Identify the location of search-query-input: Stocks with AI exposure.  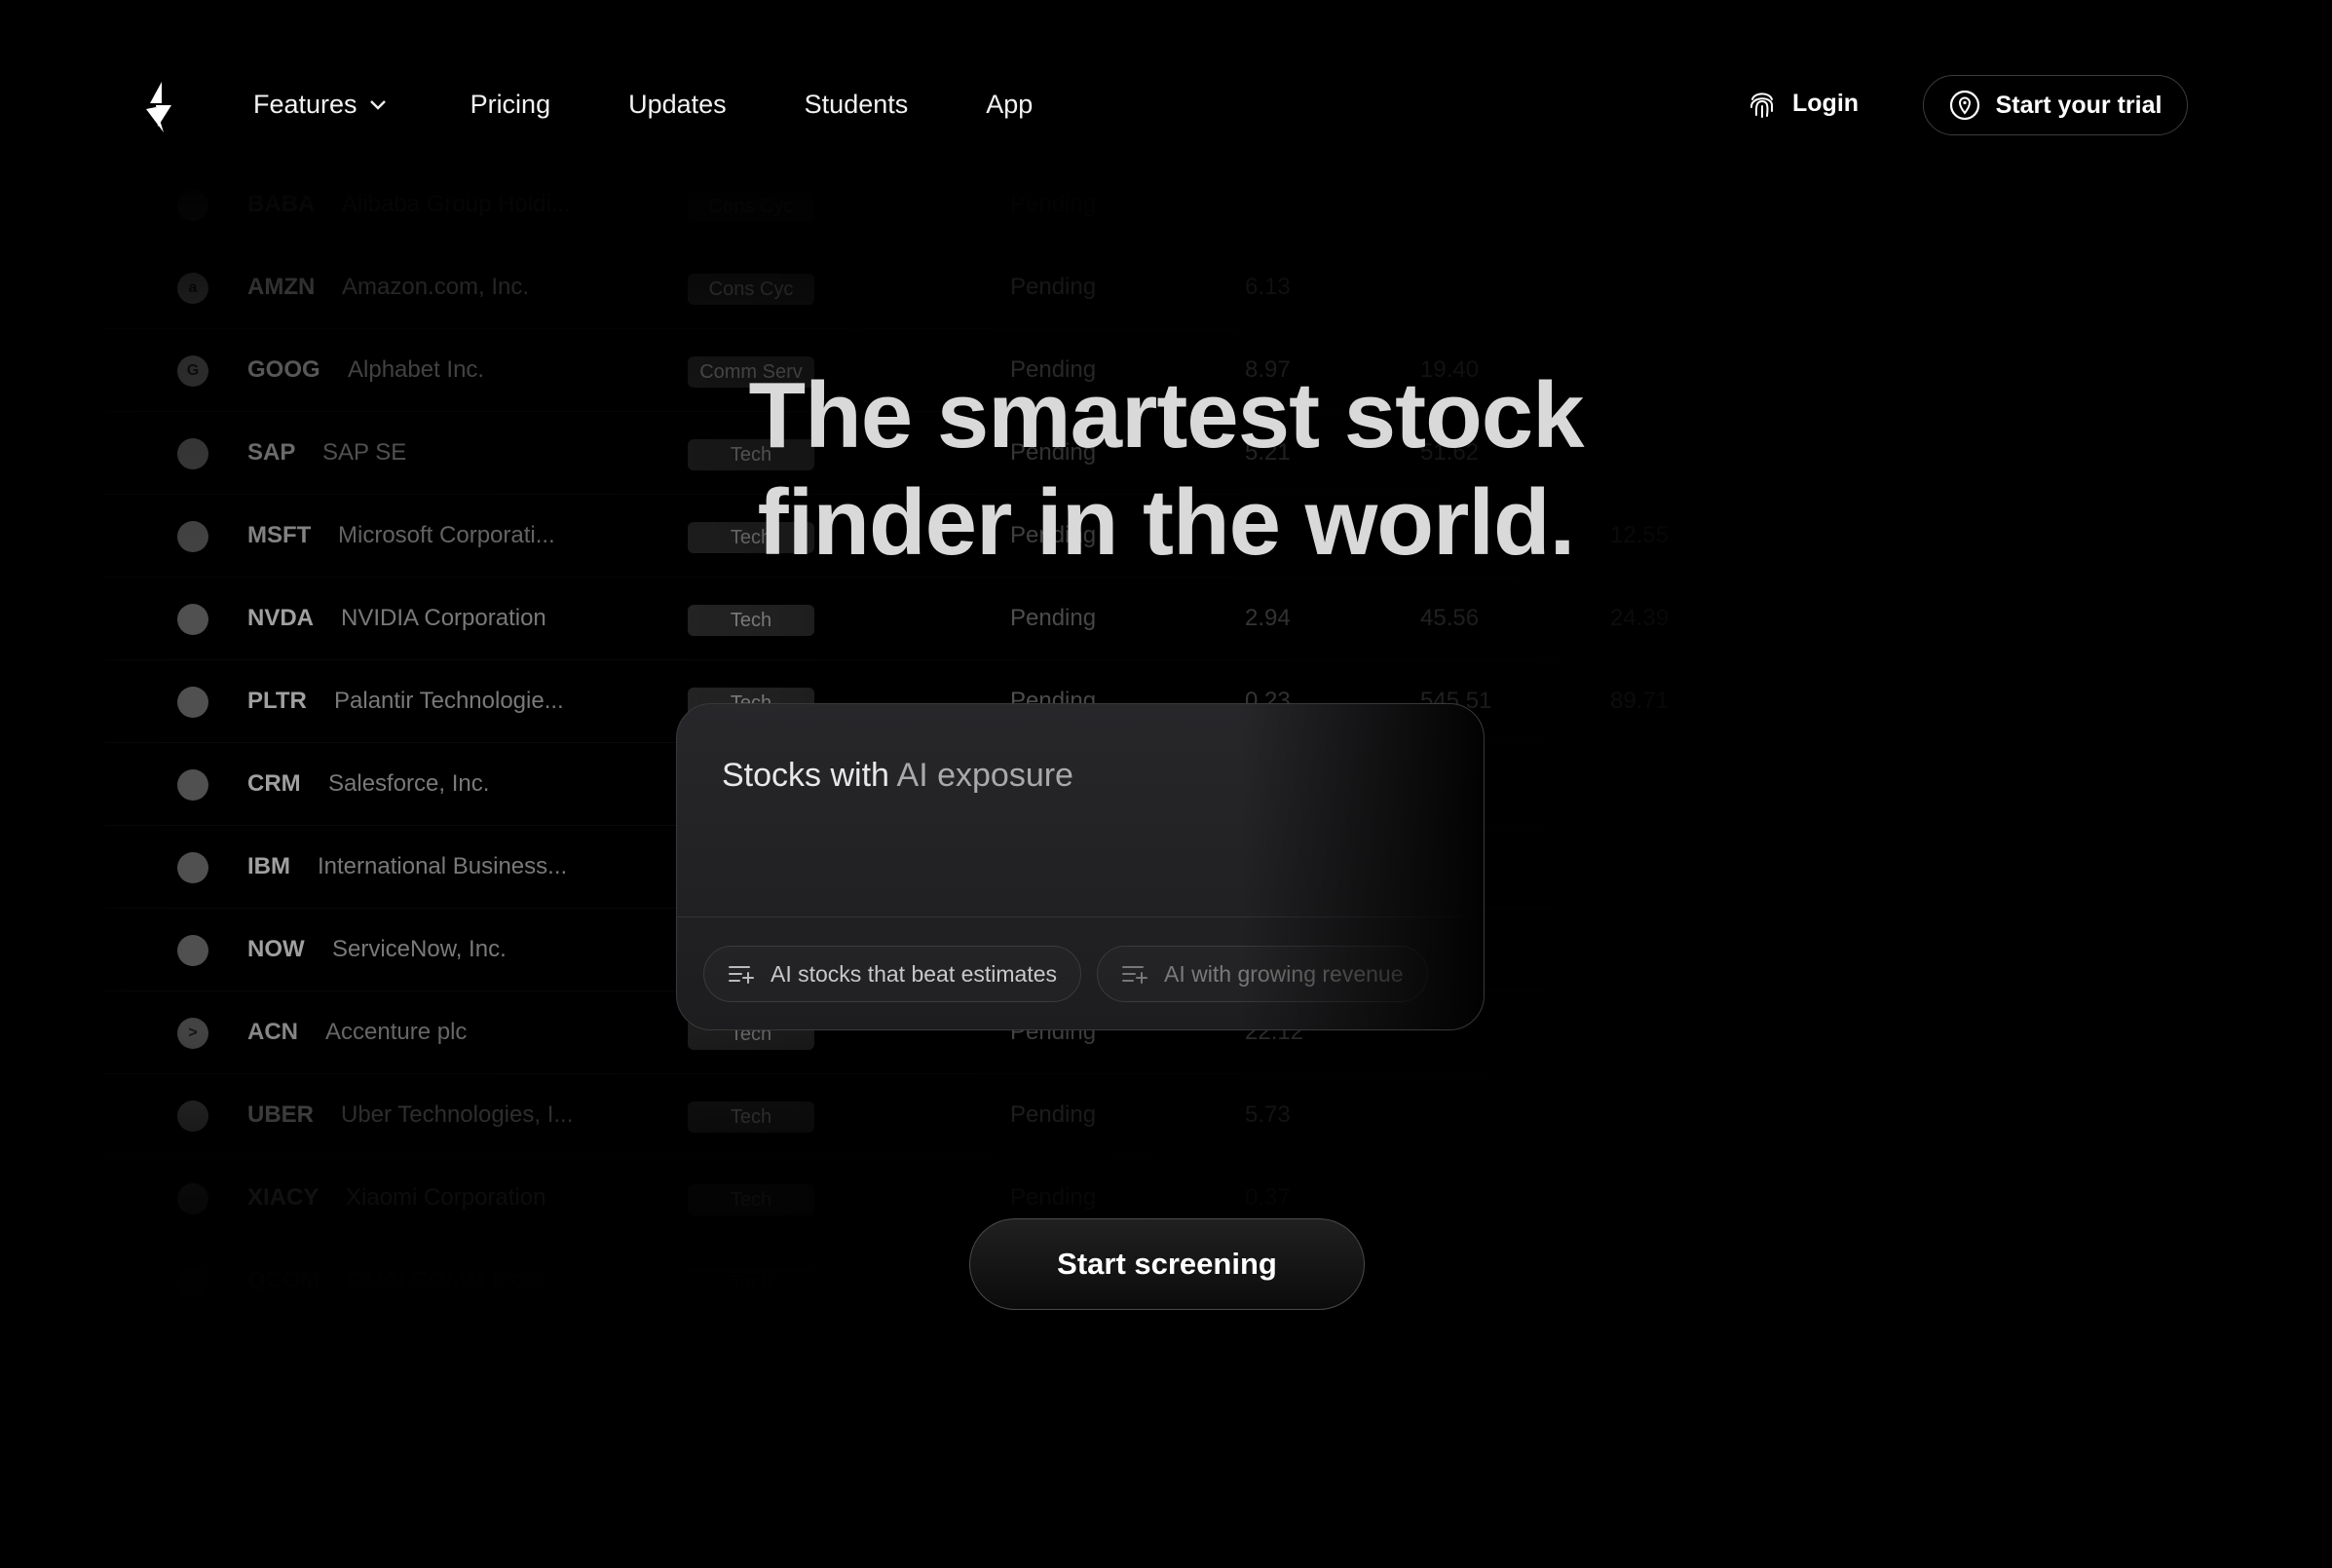
(897, 776).